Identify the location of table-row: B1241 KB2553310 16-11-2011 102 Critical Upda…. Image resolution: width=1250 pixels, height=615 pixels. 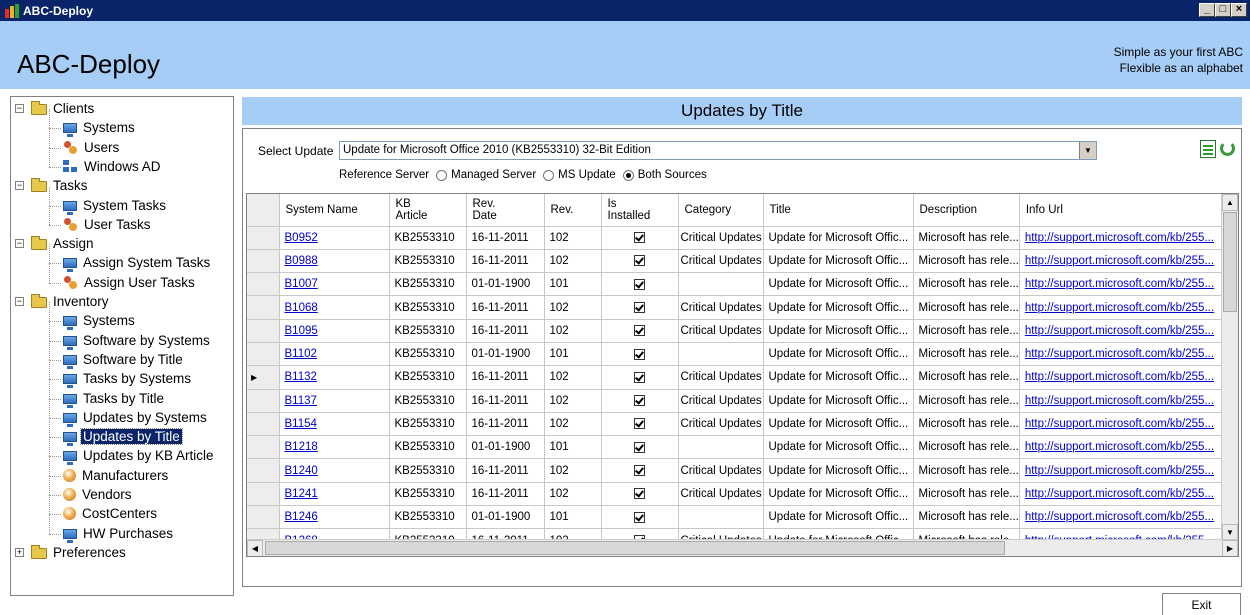
(736, 494).